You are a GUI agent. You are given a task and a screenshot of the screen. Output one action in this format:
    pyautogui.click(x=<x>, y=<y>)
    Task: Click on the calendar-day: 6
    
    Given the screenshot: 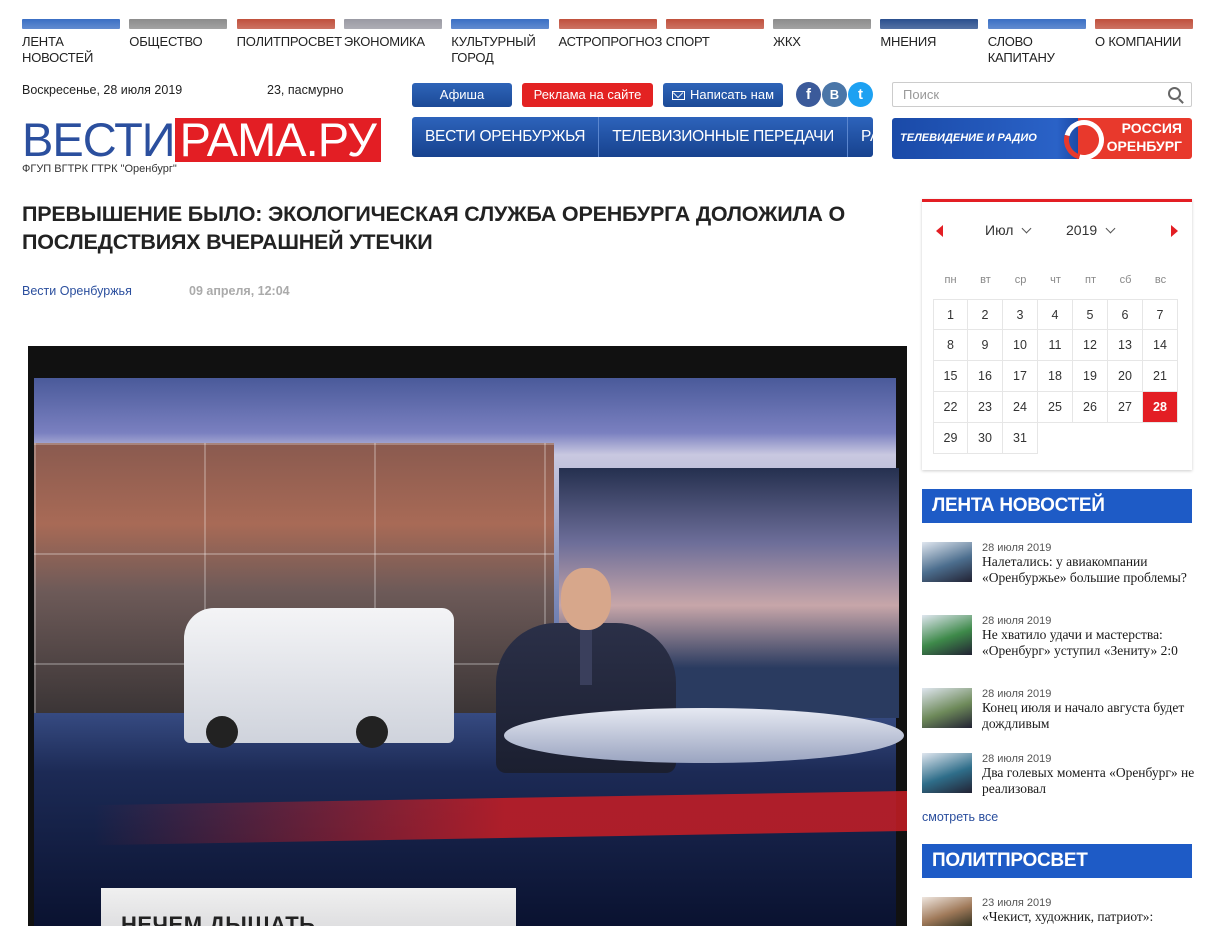 What is the action you would take?
    pyautogui.click(x=1125, y=314)
    